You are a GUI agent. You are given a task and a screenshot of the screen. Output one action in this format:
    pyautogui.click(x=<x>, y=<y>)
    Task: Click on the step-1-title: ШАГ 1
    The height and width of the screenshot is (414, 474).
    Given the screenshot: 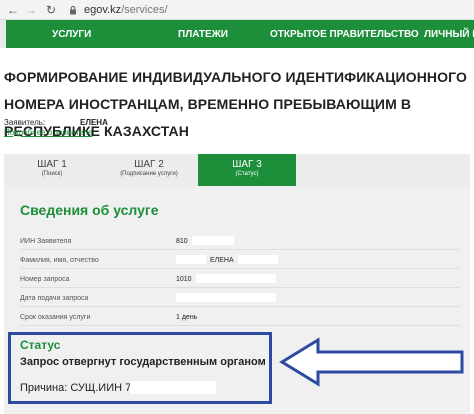 What is the action you would take?
    pyautogui.click(x=52, y=164)
    